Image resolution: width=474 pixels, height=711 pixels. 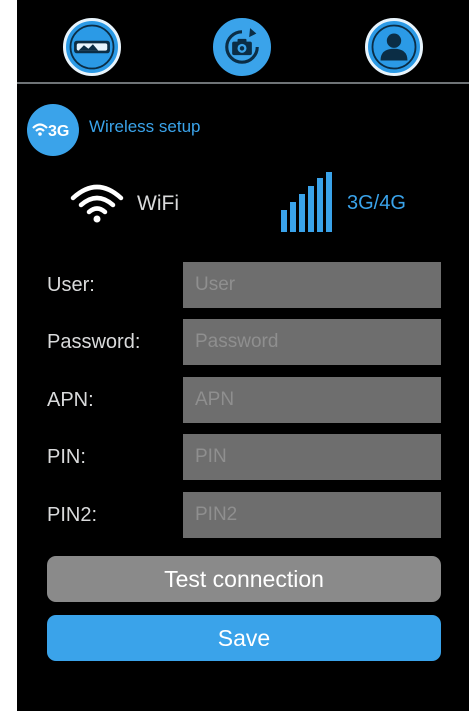 I want to click on section-badge: 3G, so click(x=53, y=130).